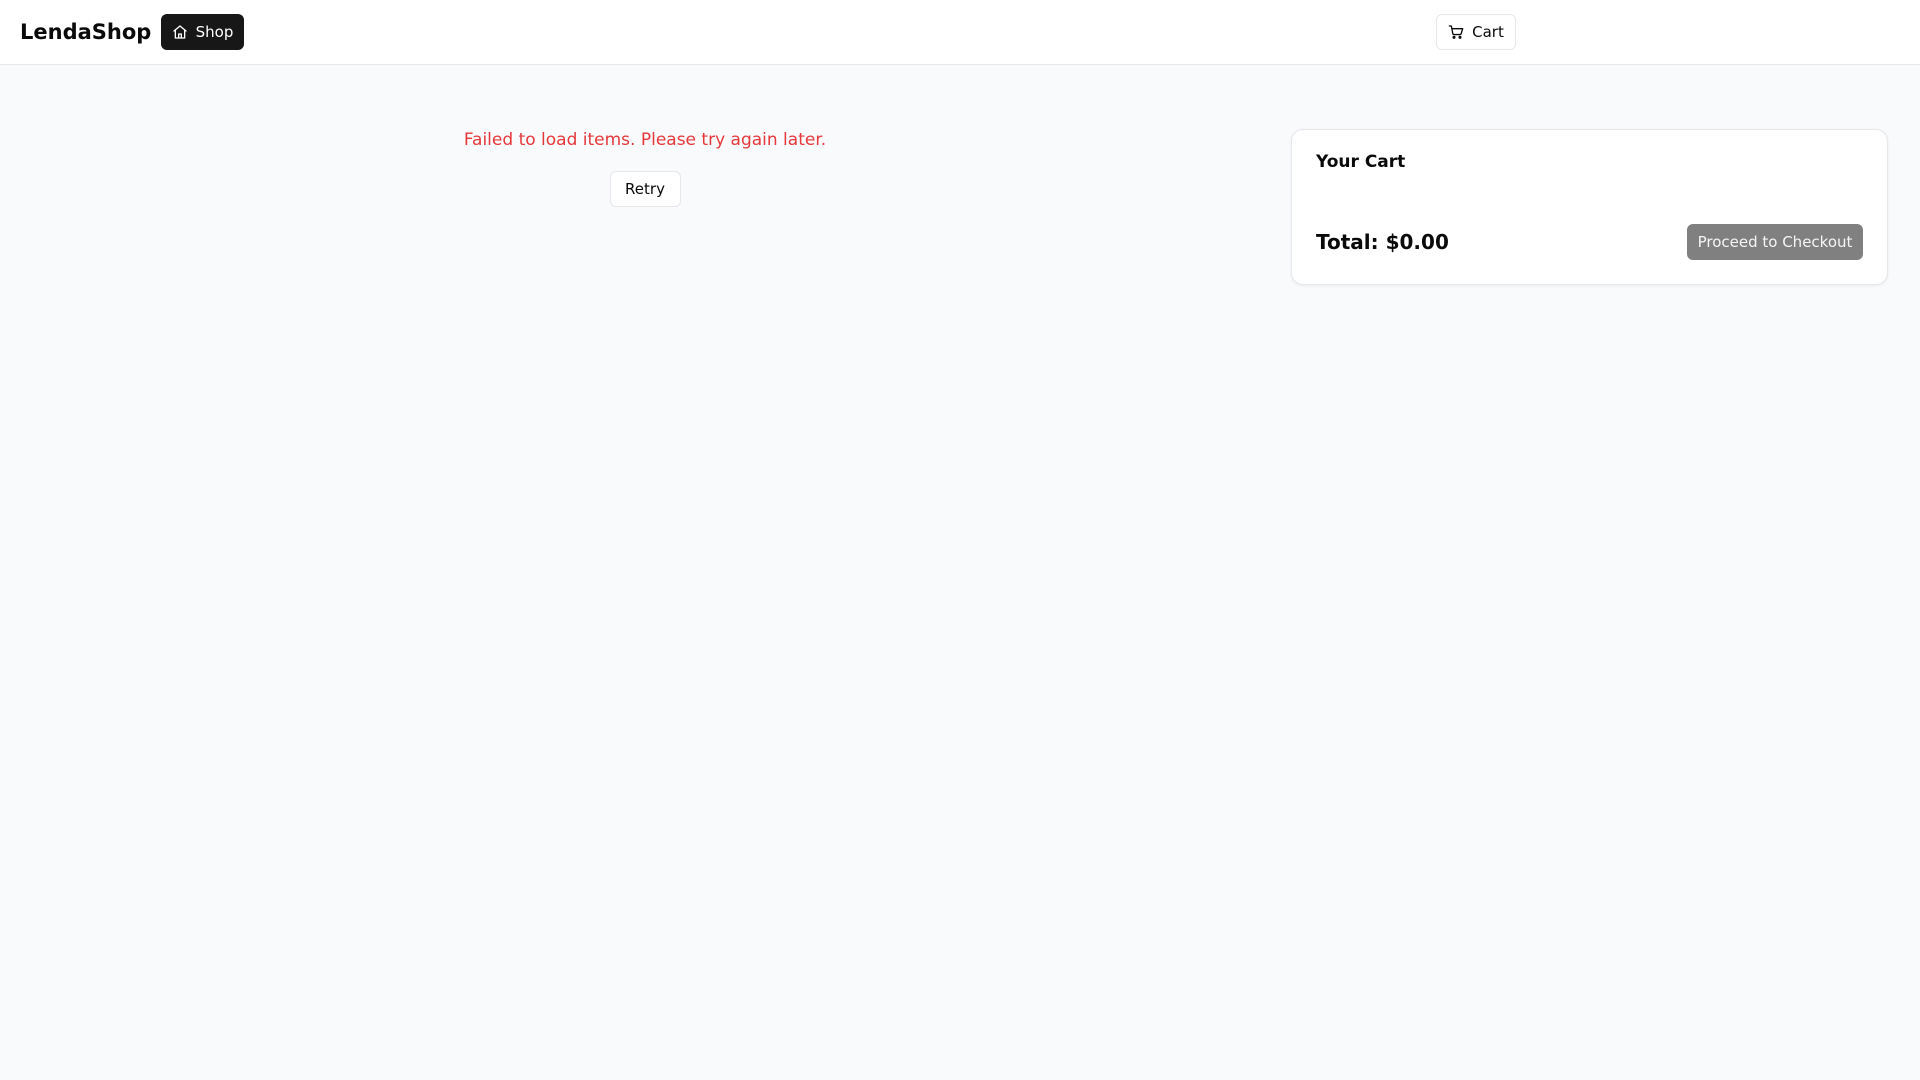 The image size is (1920, 1080). Describe the element at coordinates (1382, 242) in the screenshot. I see `cart-total: Total: $0.00` at that location.